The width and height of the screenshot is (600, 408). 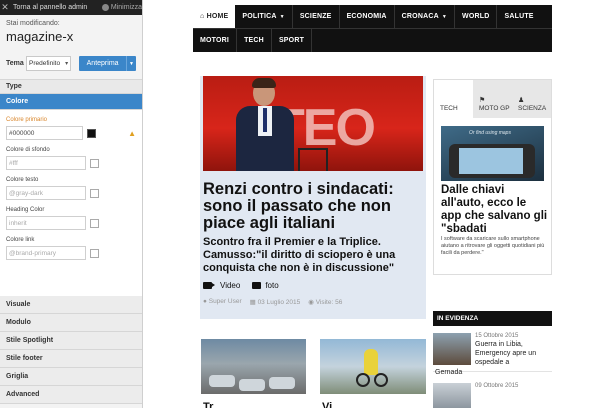 I want to click on tab-label: TECH, so click(x=449, y=108).